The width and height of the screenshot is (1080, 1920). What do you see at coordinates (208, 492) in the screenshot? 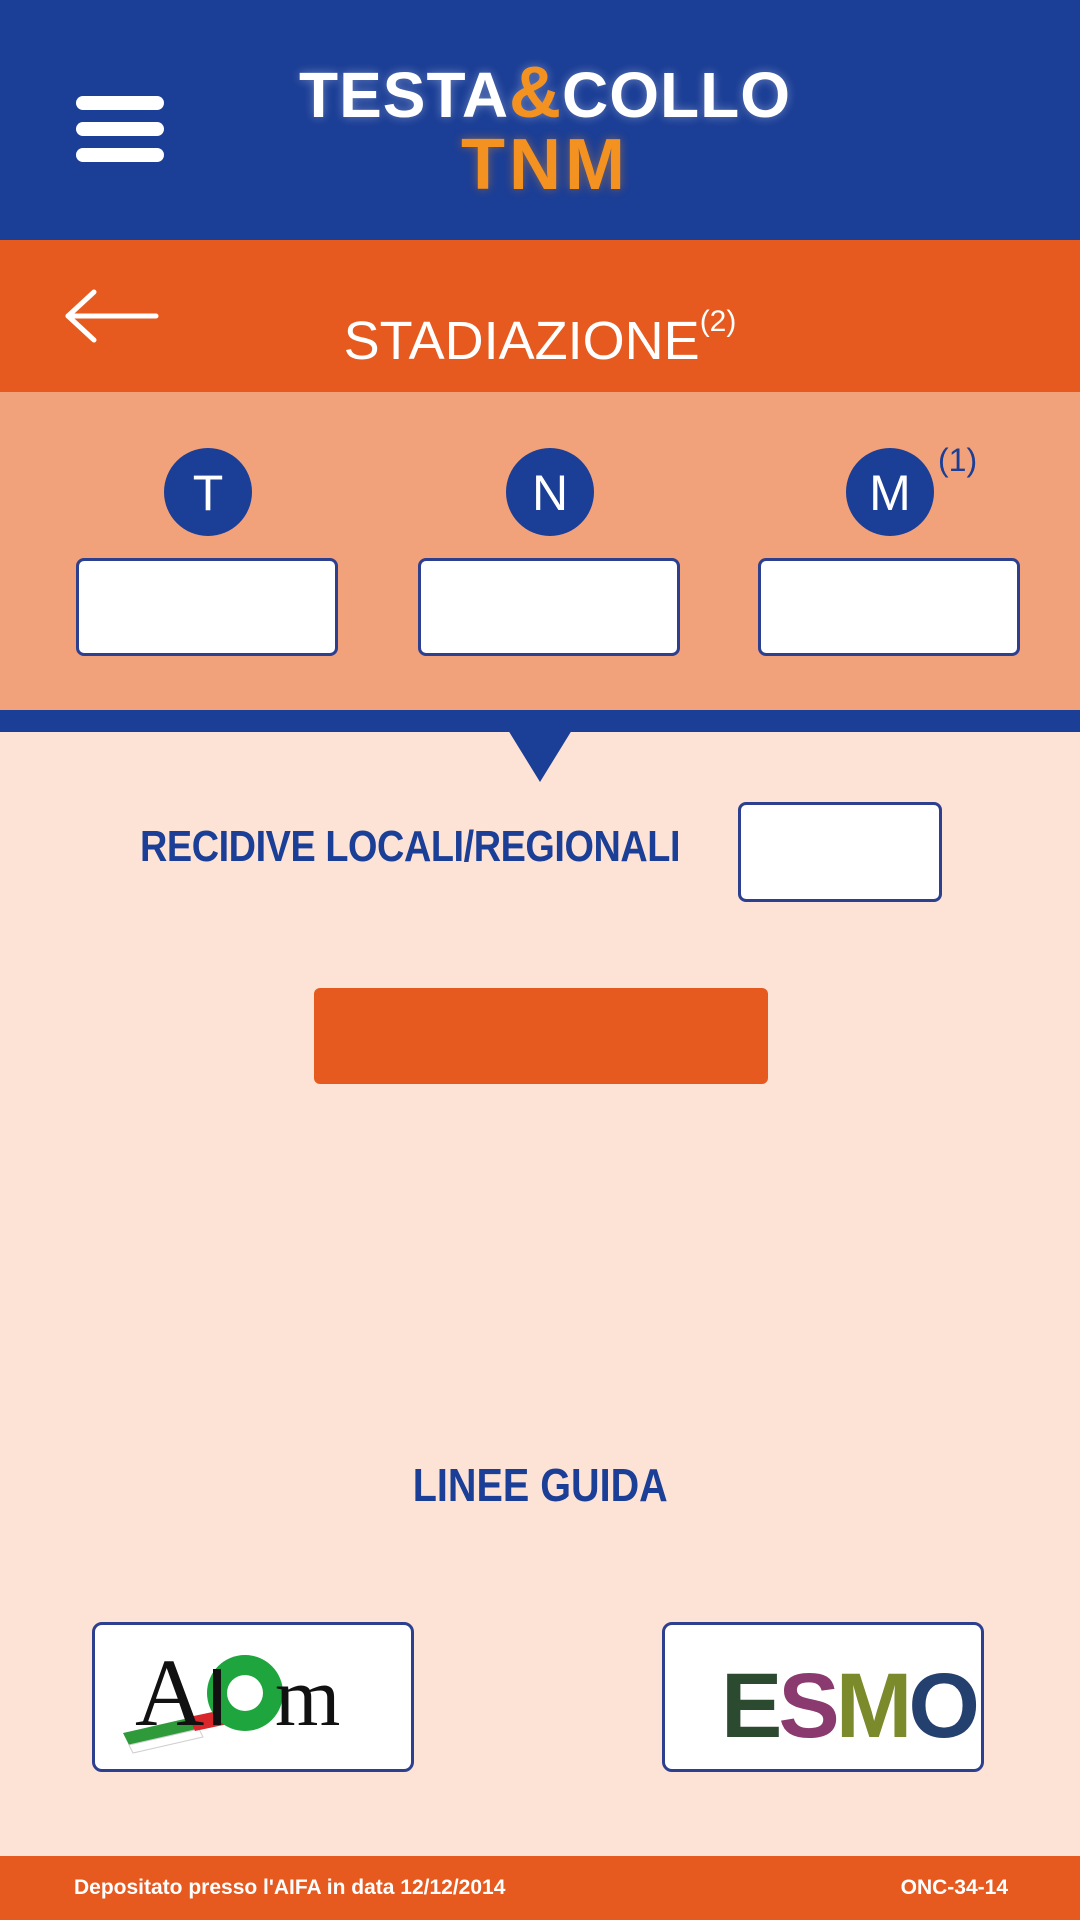
I see `t-badge: T` at bounding box center [208, 492].